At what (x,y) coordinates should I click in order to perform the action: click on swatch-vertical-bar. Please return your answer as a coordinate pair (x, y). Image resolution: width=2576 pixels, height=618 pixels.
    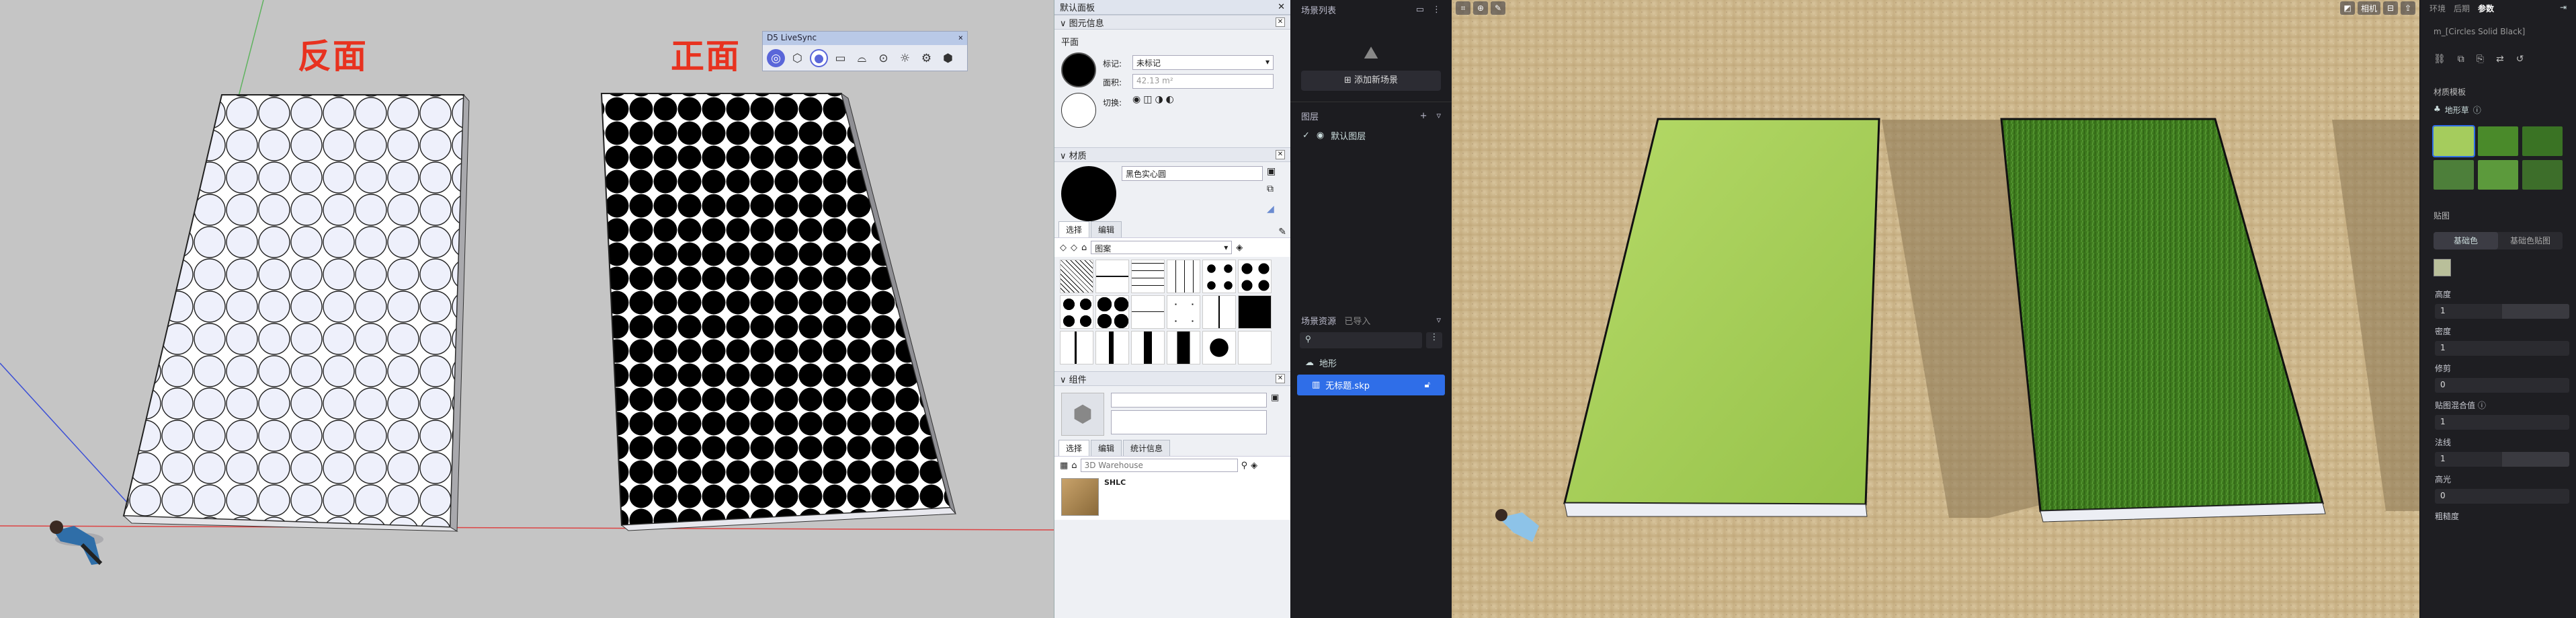
    Looking at the image, I should click on (1219, 312).